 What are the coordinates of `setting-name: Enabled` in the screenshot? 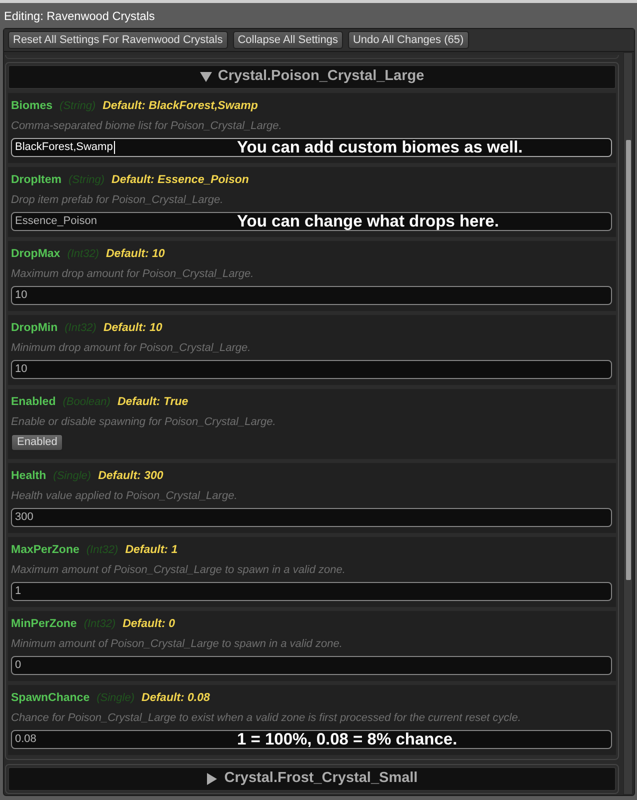 It's located at (33, 402).